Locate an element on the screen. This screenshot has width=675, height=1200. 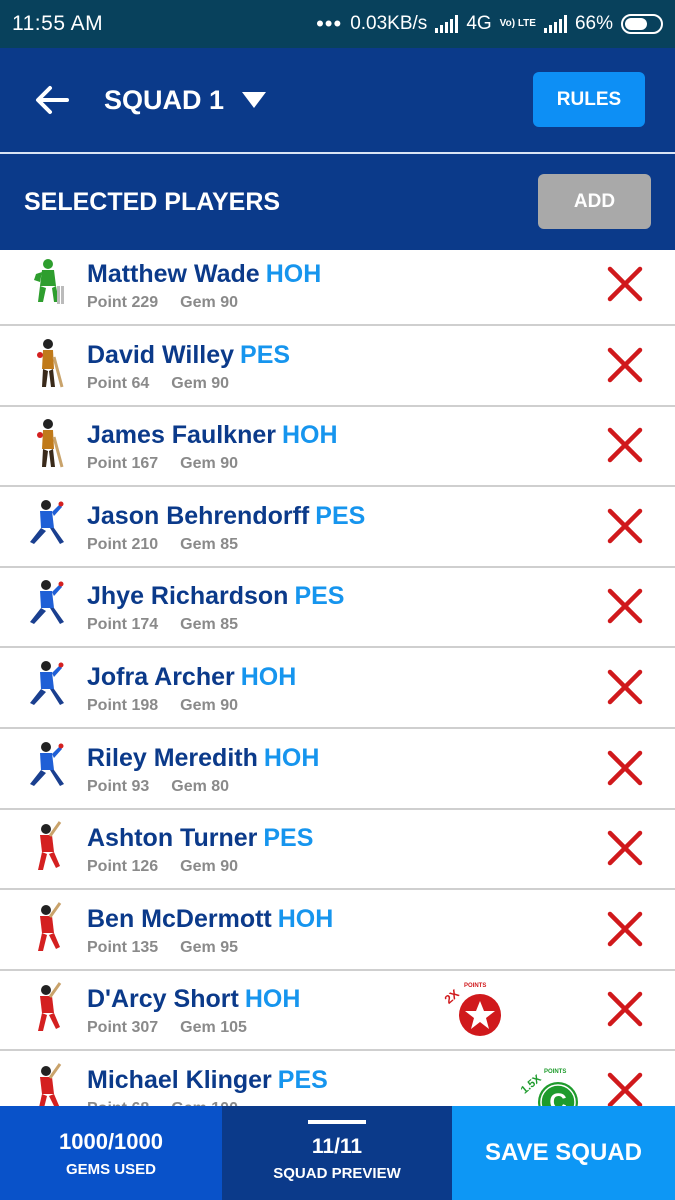
status-indicators: ••• 0.03KB/s 4G Vo) LTE 66% is located at coordinates (489, 24).